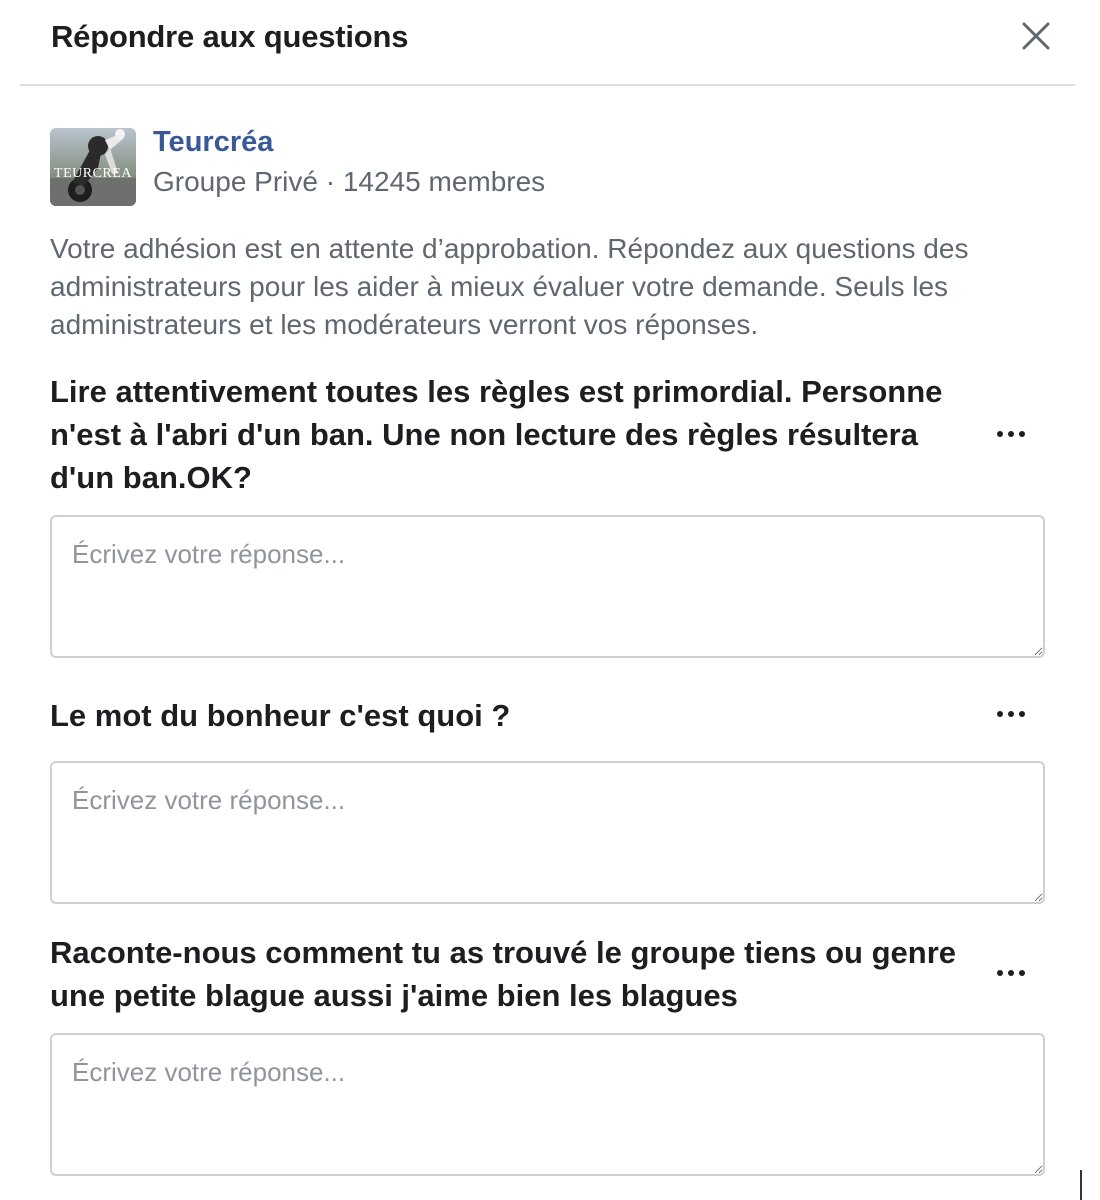 This screenshot has width=1100, height=1200. I want to click on close-icon, so click(1036, 36).